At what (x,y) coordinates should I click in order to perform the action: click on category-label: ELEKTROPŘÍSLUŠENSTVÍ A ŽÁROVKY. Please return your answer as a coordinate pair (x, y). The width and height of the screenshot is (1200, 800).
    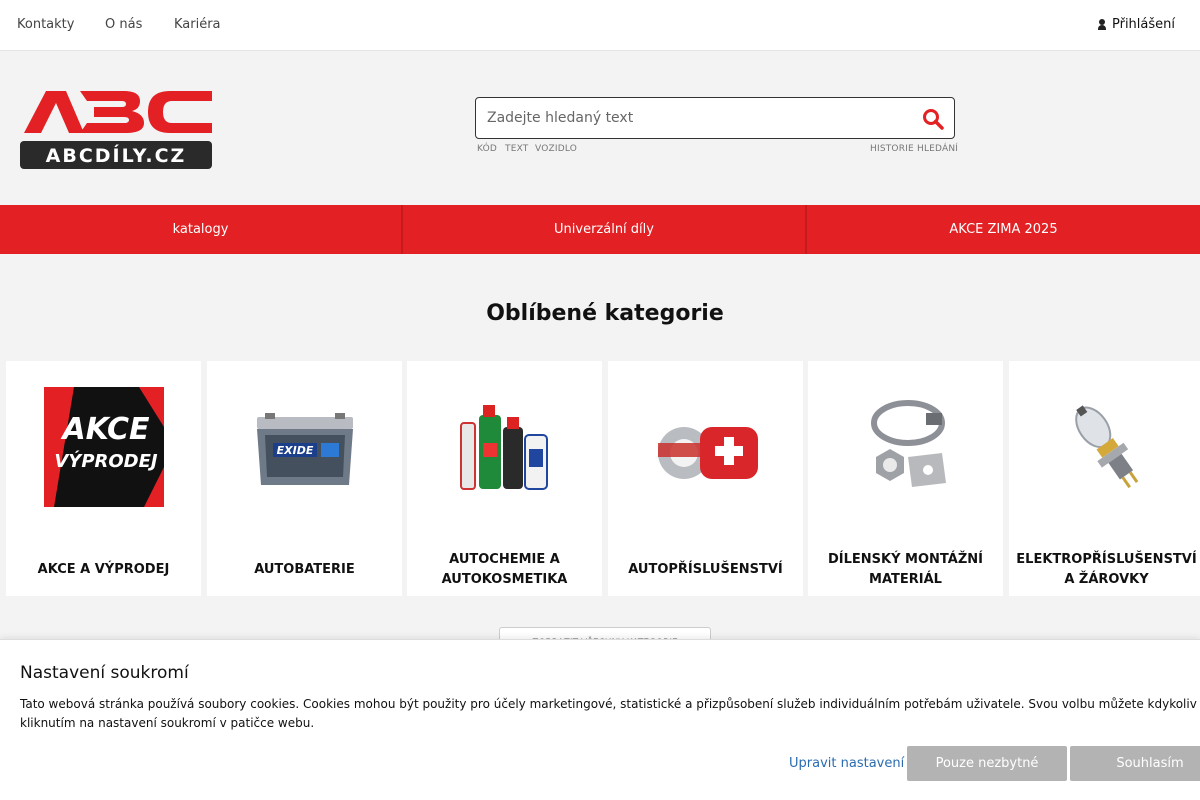
    Looking at the image, I should click on (1106, 569).